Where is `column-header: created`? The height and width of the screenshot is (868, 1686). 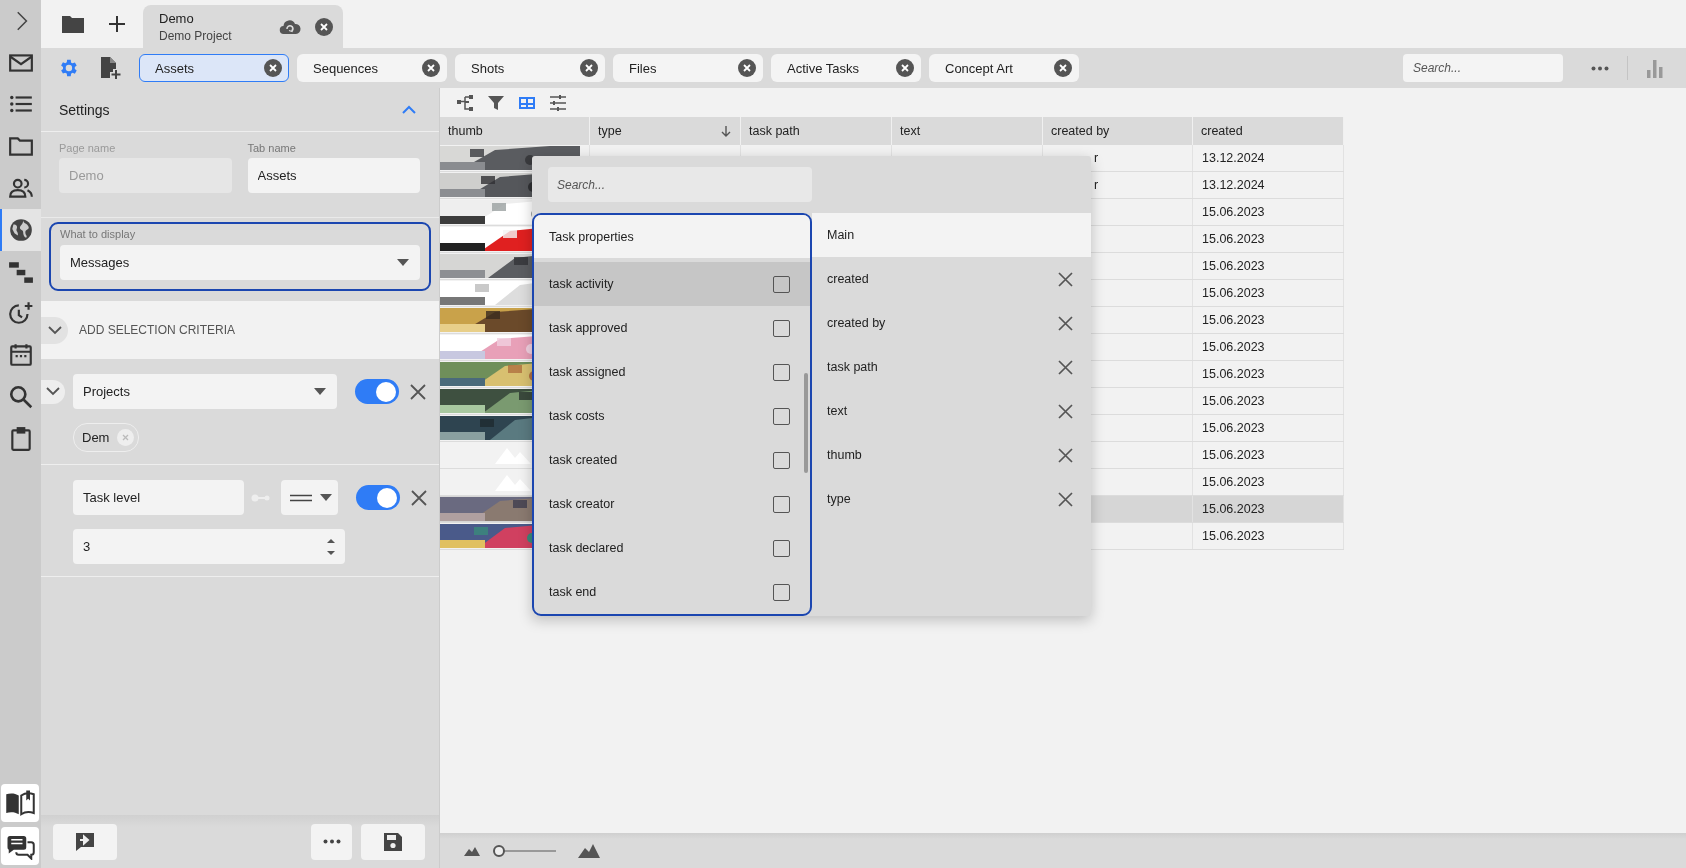 column-header: created is located at coordinates (1268, 131).